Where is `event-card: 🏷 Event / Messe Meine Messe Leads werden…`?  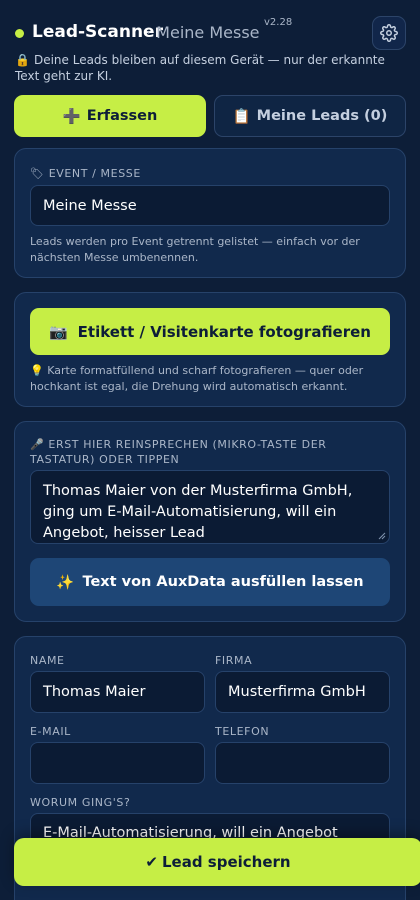 event-card: 🏷 Event / Messe Meine Messe Leads werden… is located at coordinates (210, 213).